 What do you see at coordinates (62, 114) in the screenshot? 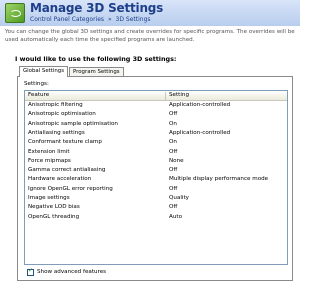
I see `feature-cell: Anisotropic optimisation` at bounding box center [62, 114].